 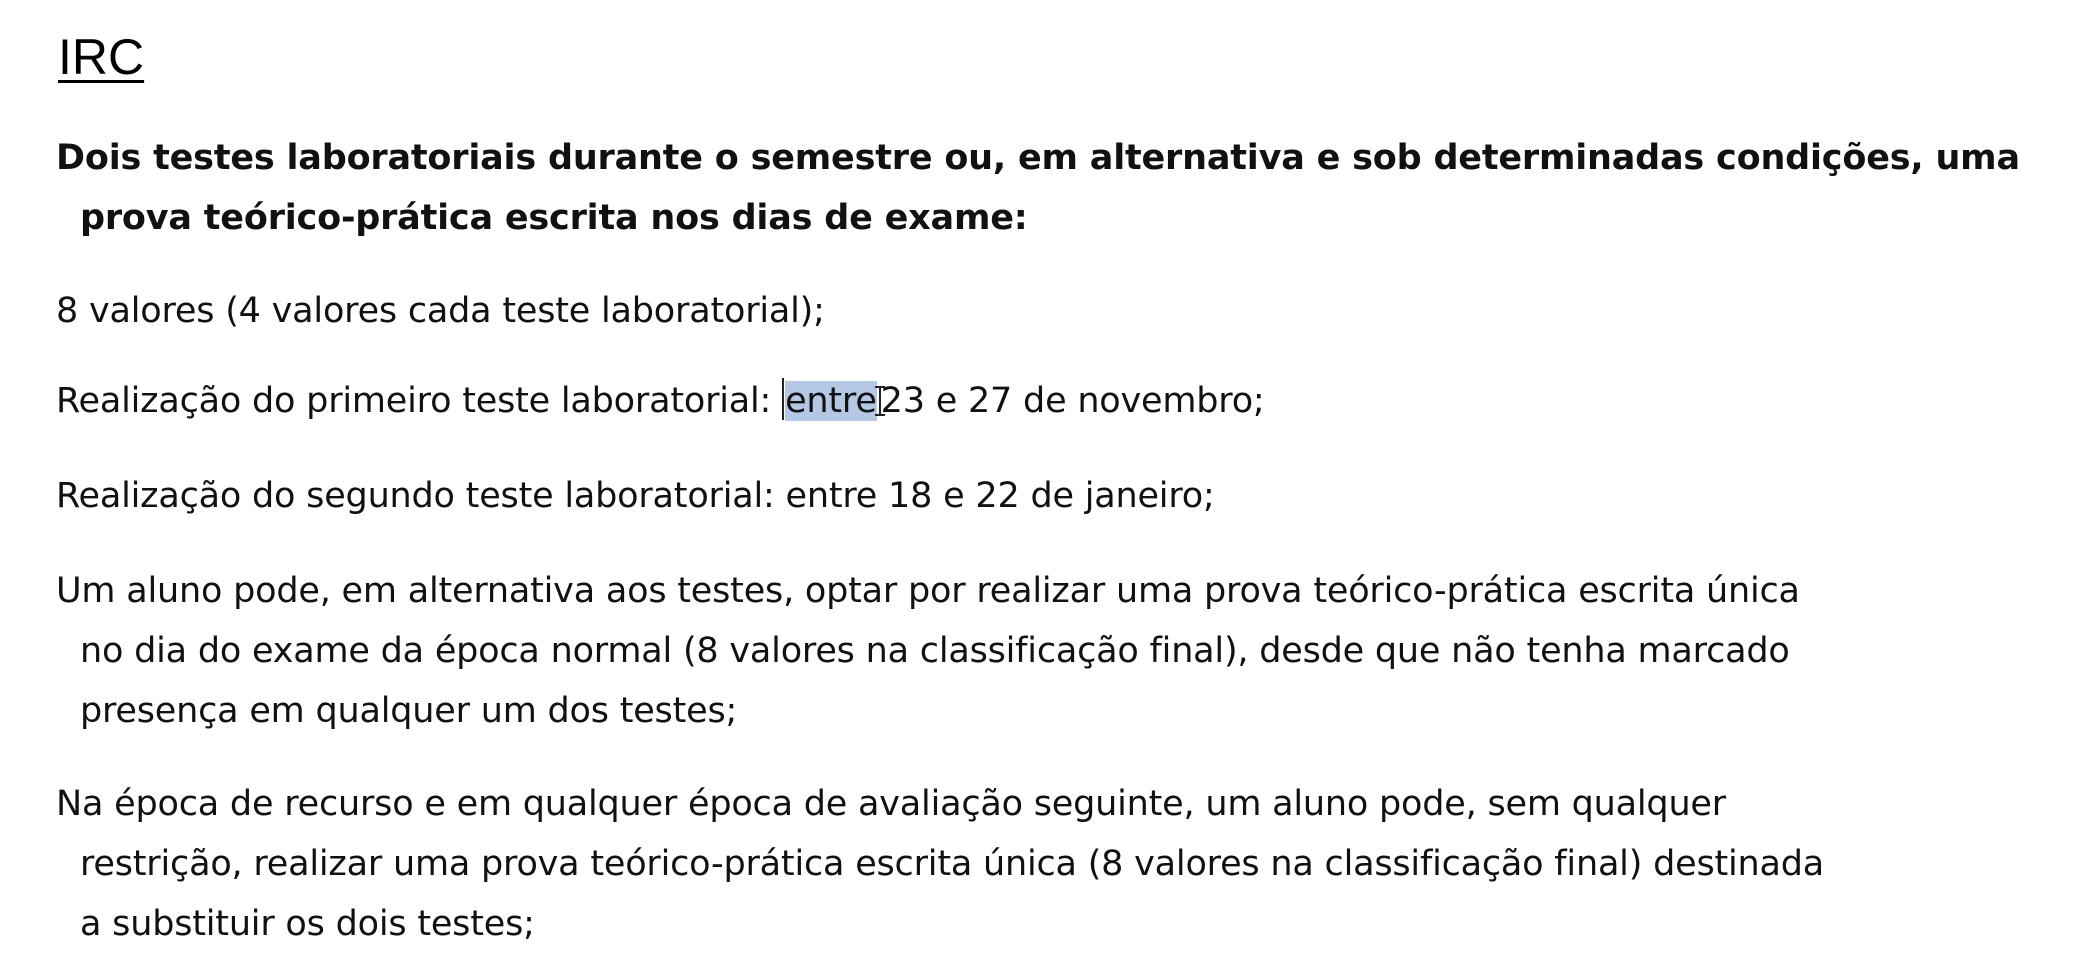 I want to click on selected-text: entre, so click(x=831, y=401).